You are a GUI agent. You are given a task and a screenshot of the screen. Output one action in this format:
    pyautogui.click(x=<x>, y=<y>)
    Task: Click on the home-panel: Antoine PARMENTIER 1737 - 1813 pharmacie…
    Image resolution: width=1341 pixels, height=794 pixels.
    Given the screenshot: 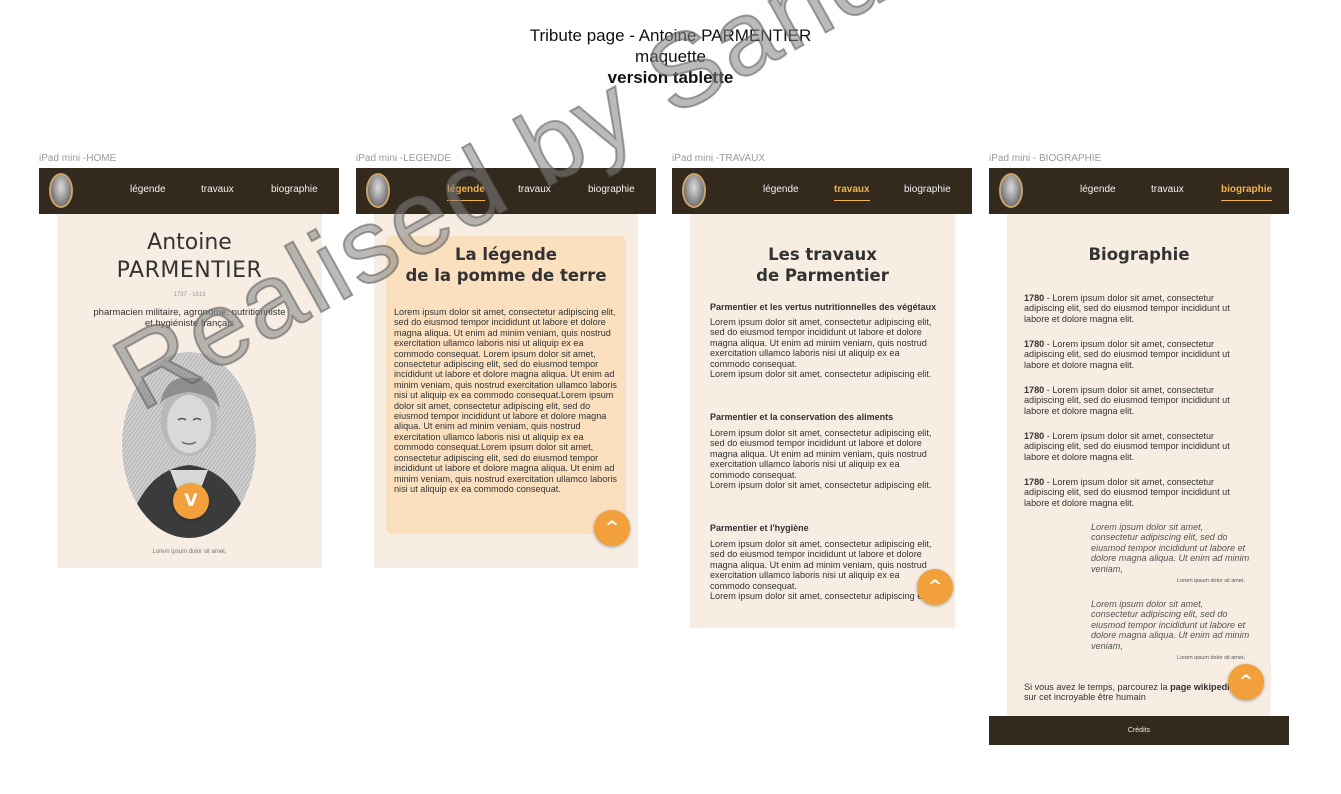 What is the action you would take?
    pyautogui.click(x=189, y=391)
    